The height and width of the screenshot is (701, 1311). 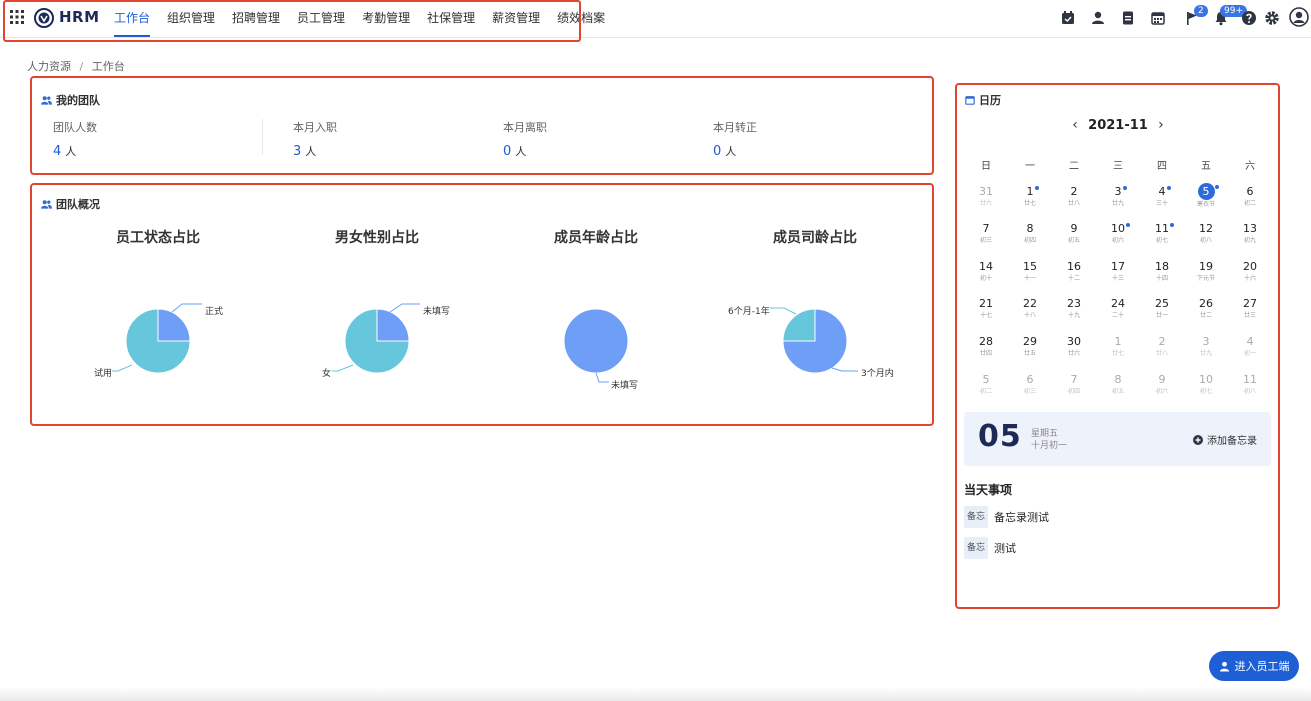 I want to click on event-tag: 备忘, so click(x=976, y=548).